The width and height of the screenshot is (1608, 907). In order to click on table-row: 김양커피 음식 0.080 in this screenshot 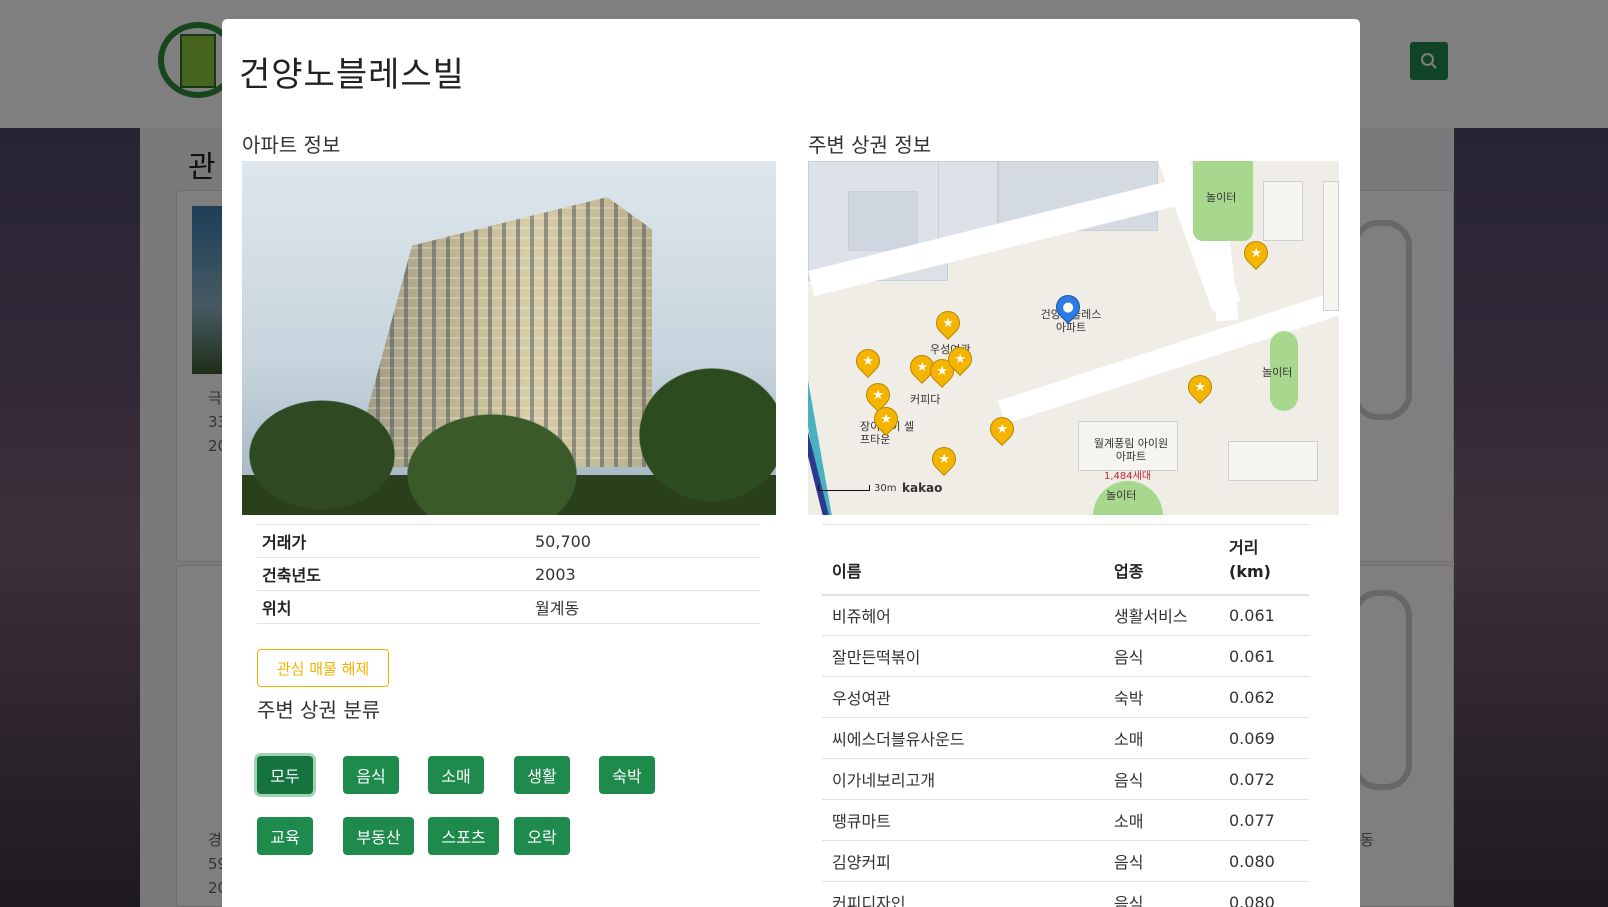, I will do `click(1065, 861)`.